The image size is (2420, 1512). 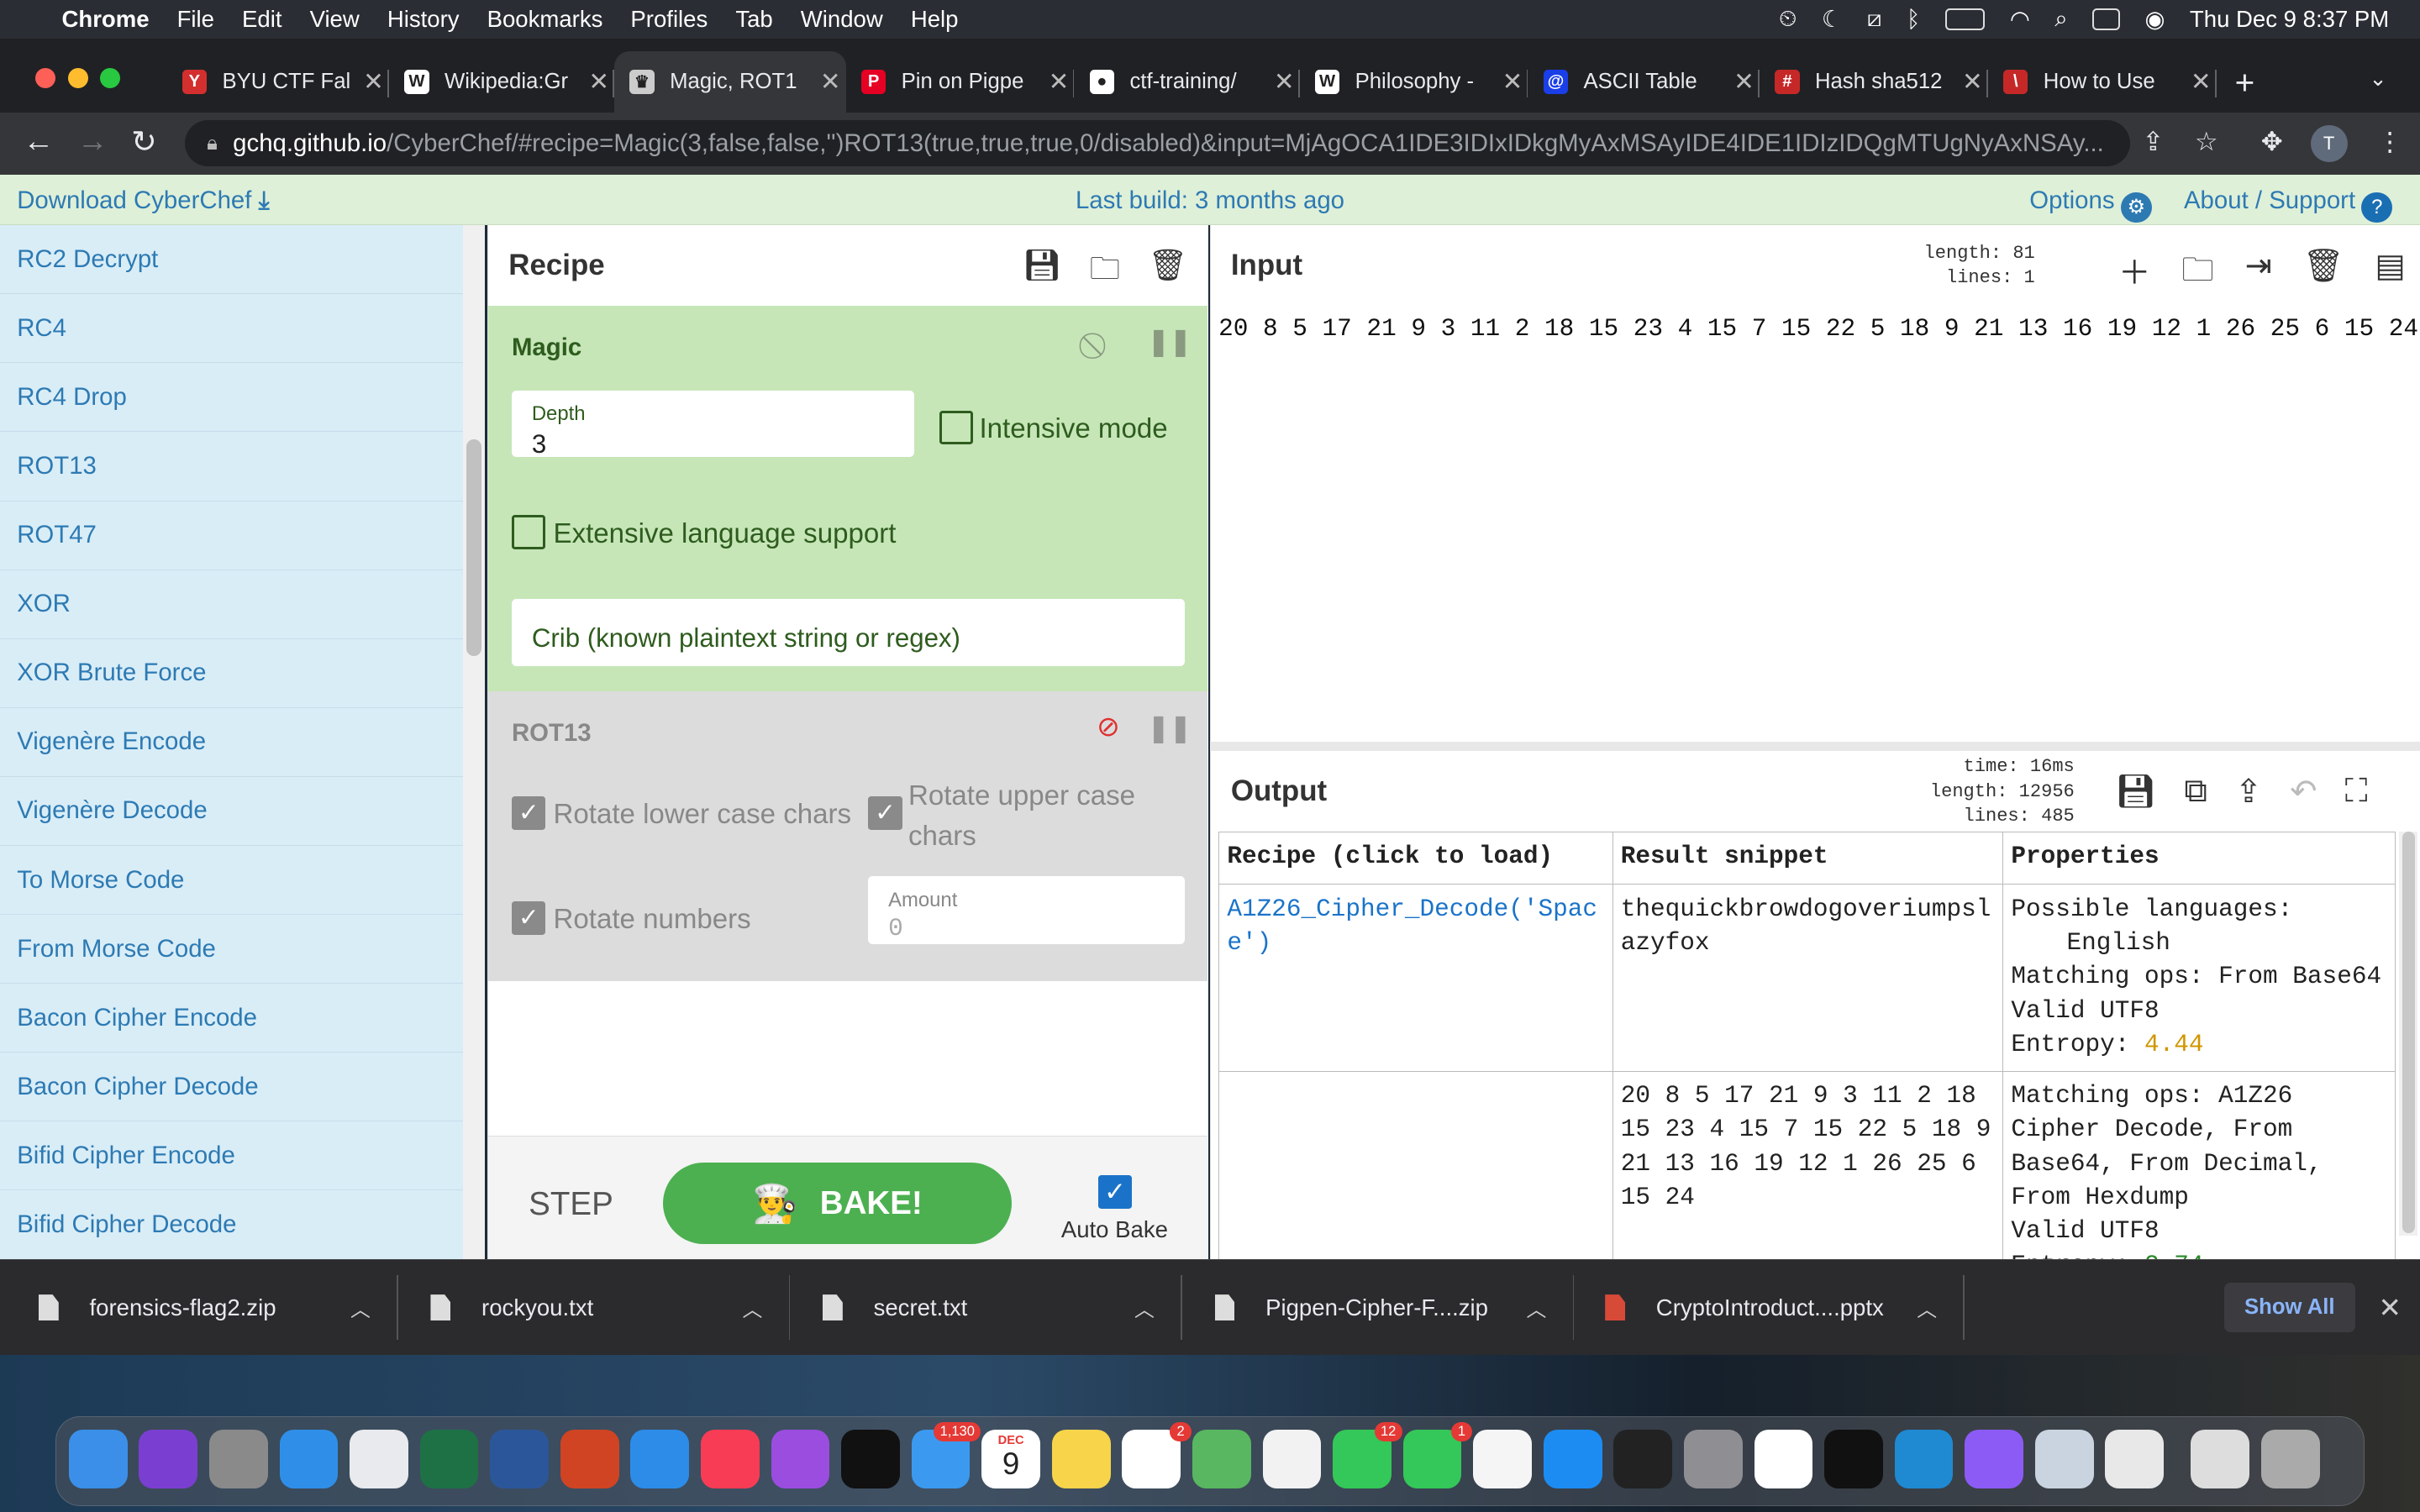 I want to click on news-icon, so click(x=1502, y=1458).